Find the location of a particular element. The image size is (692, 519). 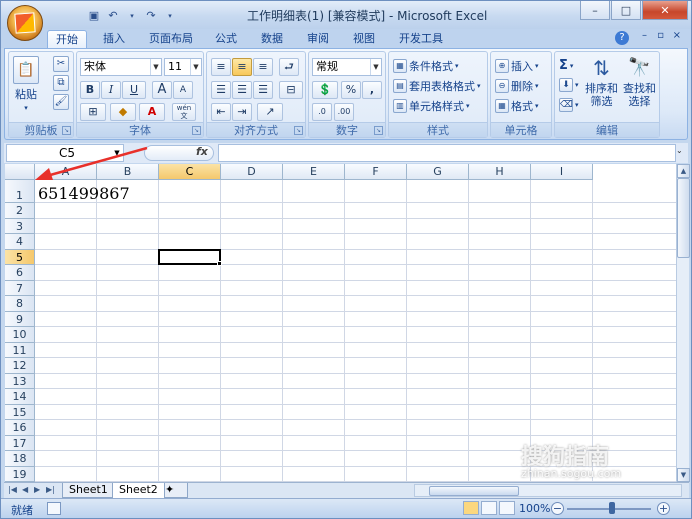

tab-view: 视图 is located at coordinates (364, 39).